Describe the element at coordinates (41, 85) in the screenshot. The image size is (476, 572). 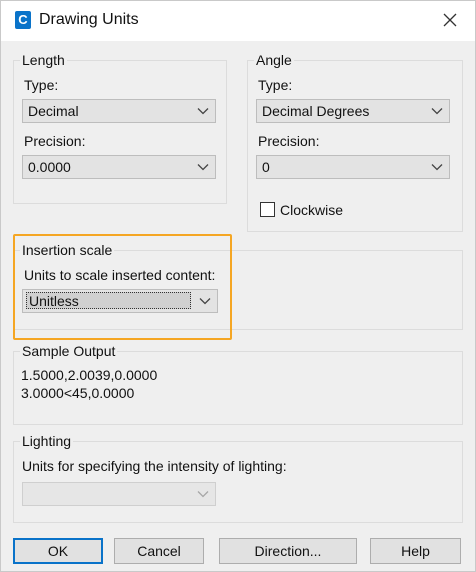
I see `length-type-label: Type:` at that location.